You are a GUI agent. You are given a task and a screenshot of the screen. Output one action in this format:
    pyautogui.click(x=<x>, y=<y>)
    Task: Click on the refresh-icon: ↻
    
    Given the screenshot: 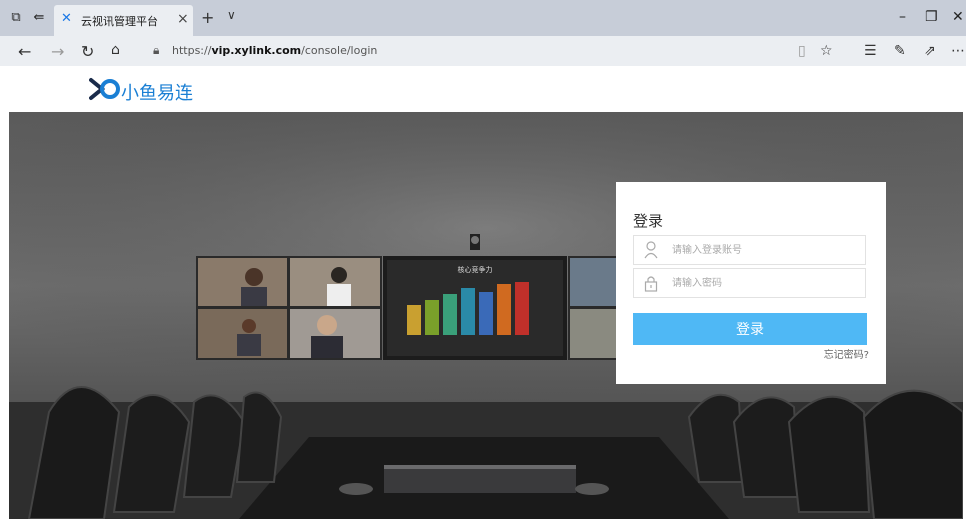 What is the action you would take?
    pyautogui.click(x=87, y=51)
    